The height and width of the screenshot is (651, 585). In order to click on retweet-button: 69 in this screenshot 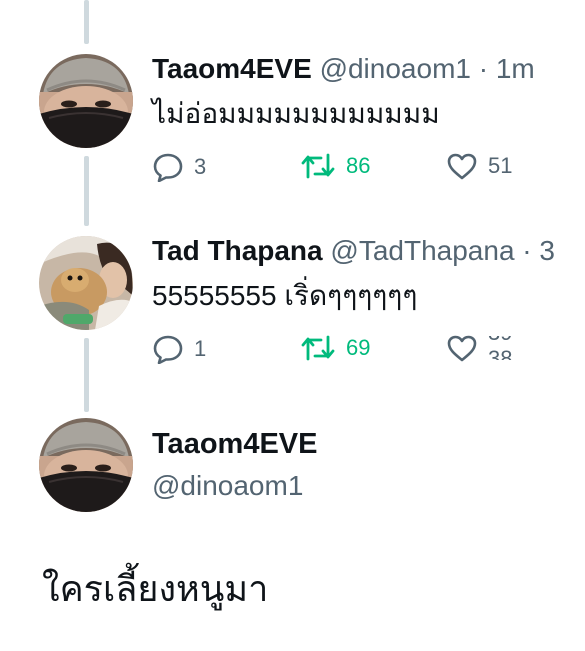, I will do `click(335, 348)`.